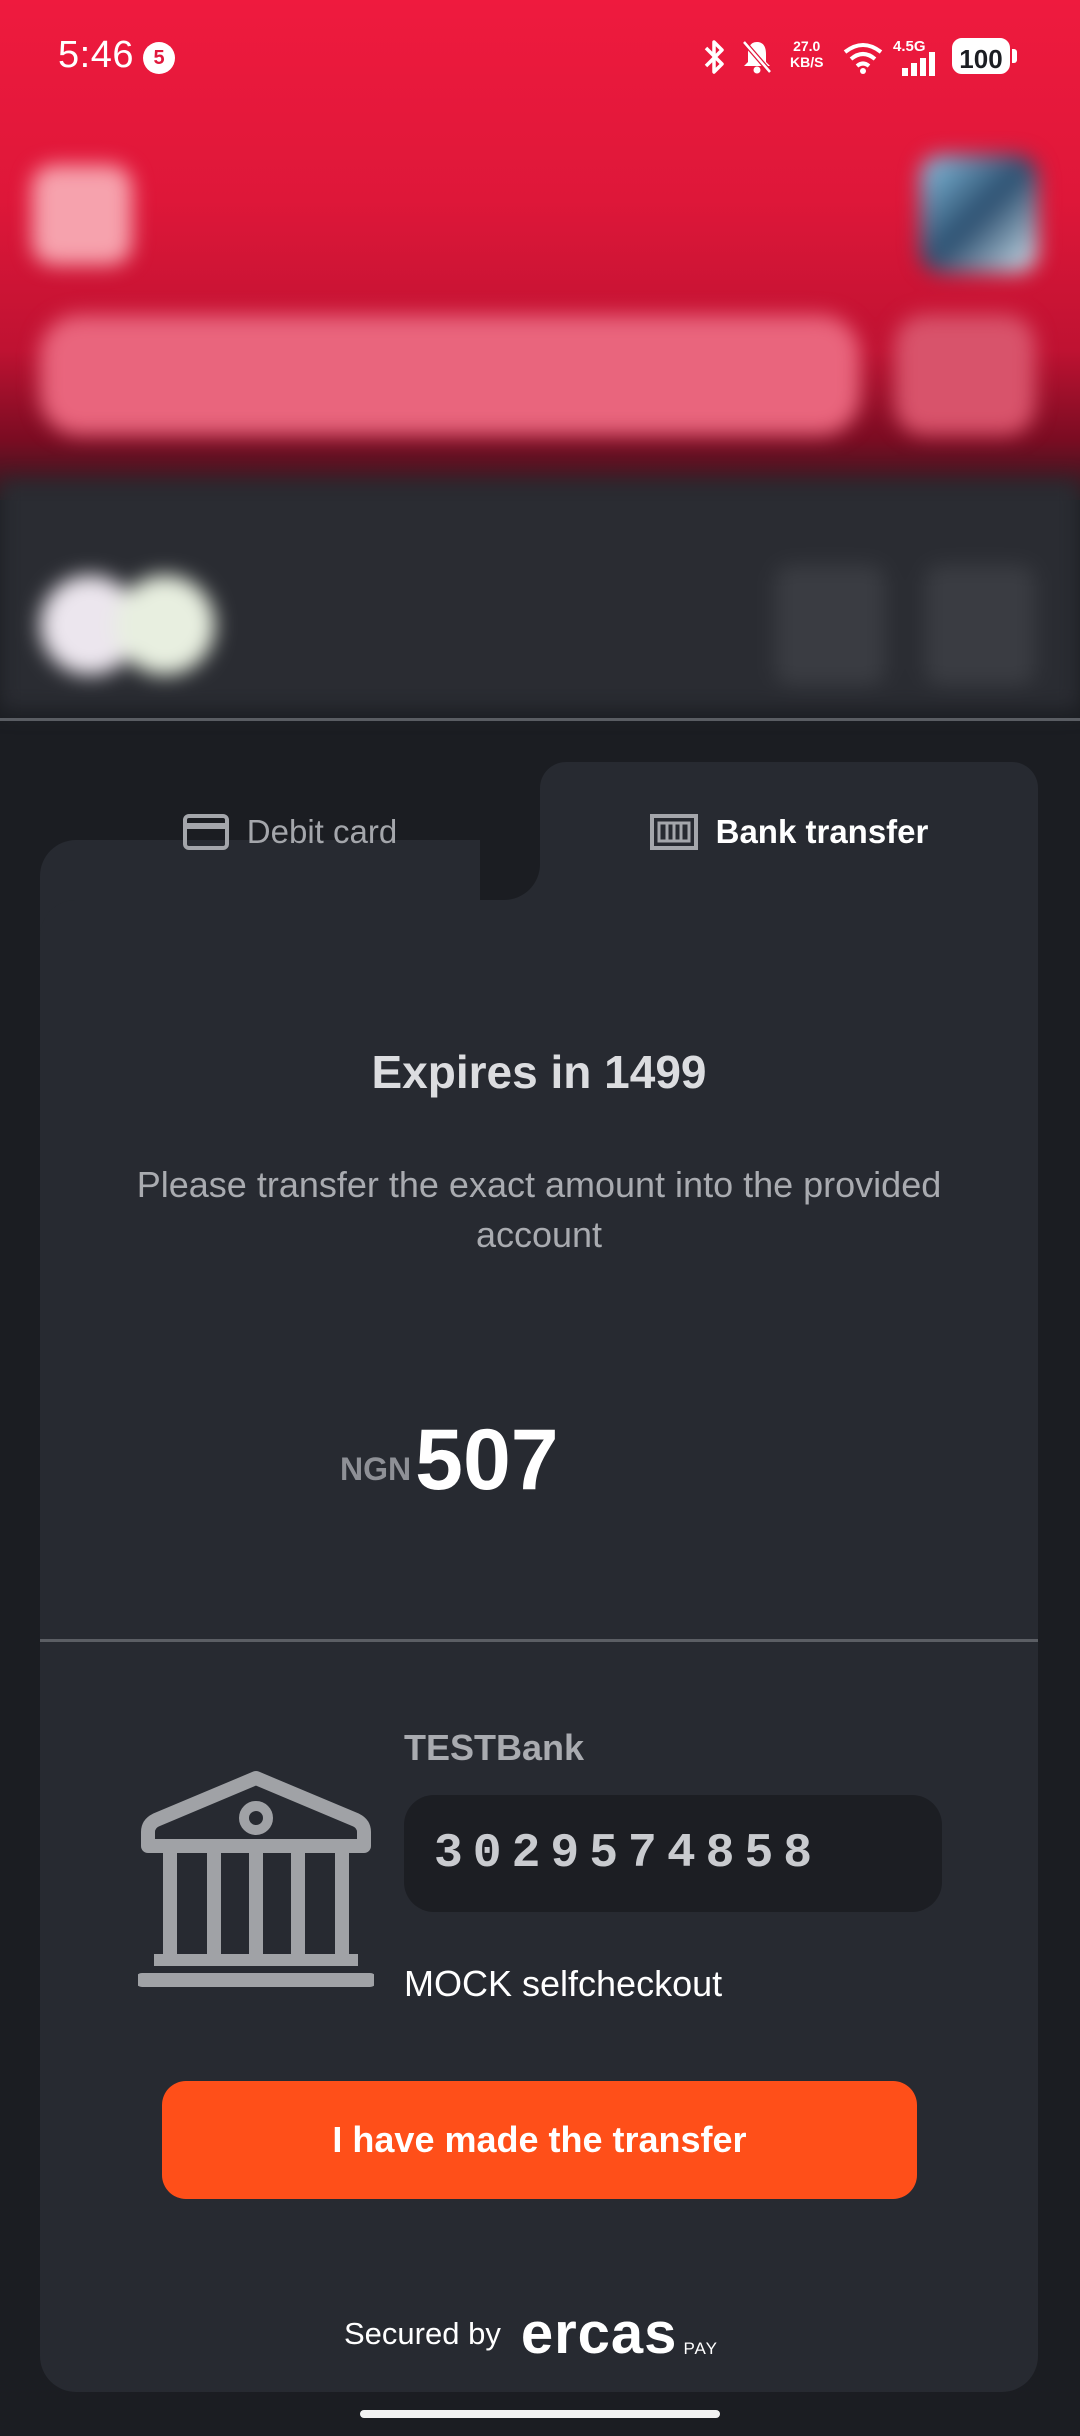  I want to click on tab-bank-transfer: Bank transfer, so click(789, 832).